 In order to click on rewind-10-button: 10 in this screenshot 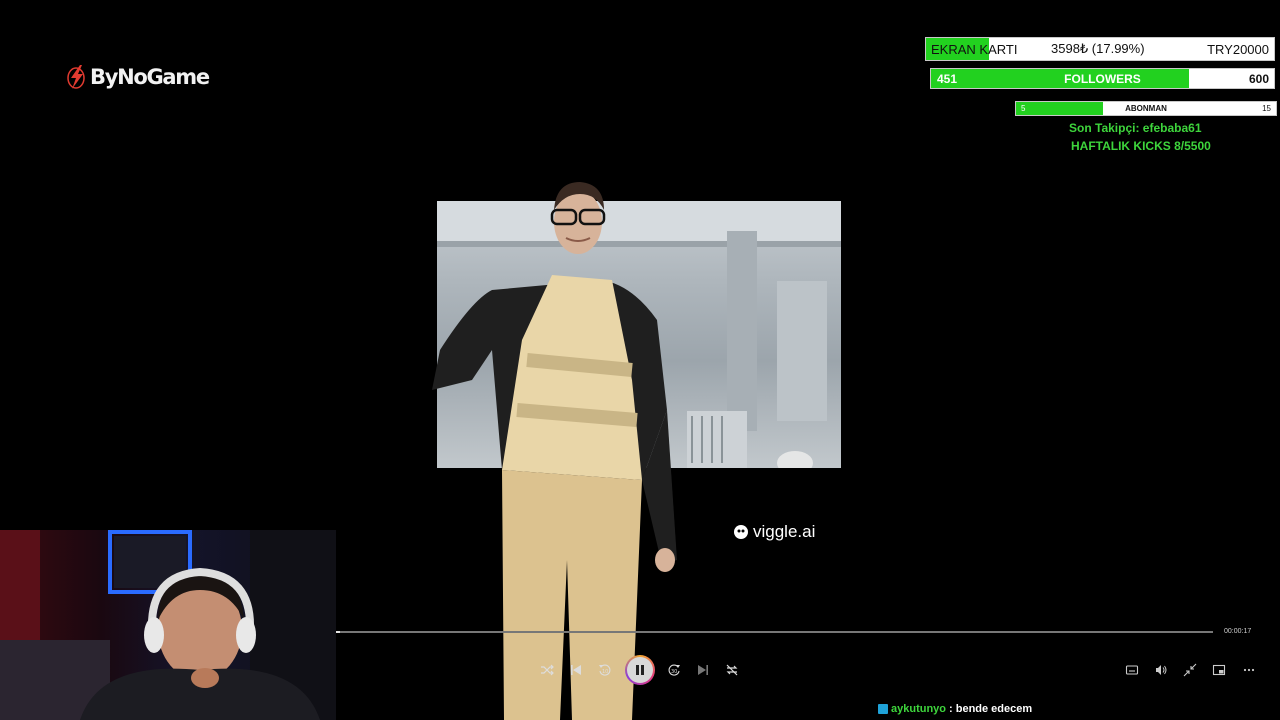, I will do `click(605, 670)`.